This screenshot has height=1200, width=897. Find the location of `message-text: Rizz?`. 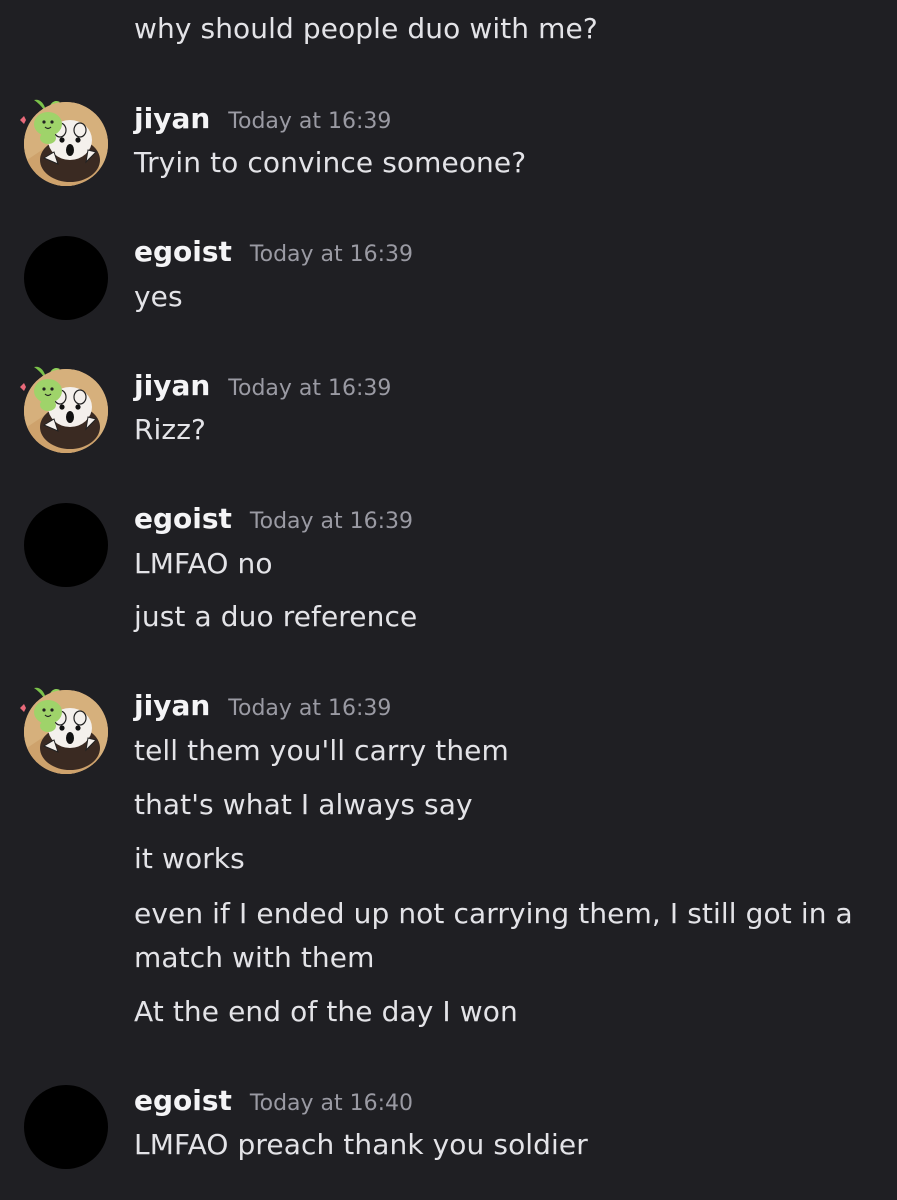

message-text: Rizz? is located at coordinates (170, 429).